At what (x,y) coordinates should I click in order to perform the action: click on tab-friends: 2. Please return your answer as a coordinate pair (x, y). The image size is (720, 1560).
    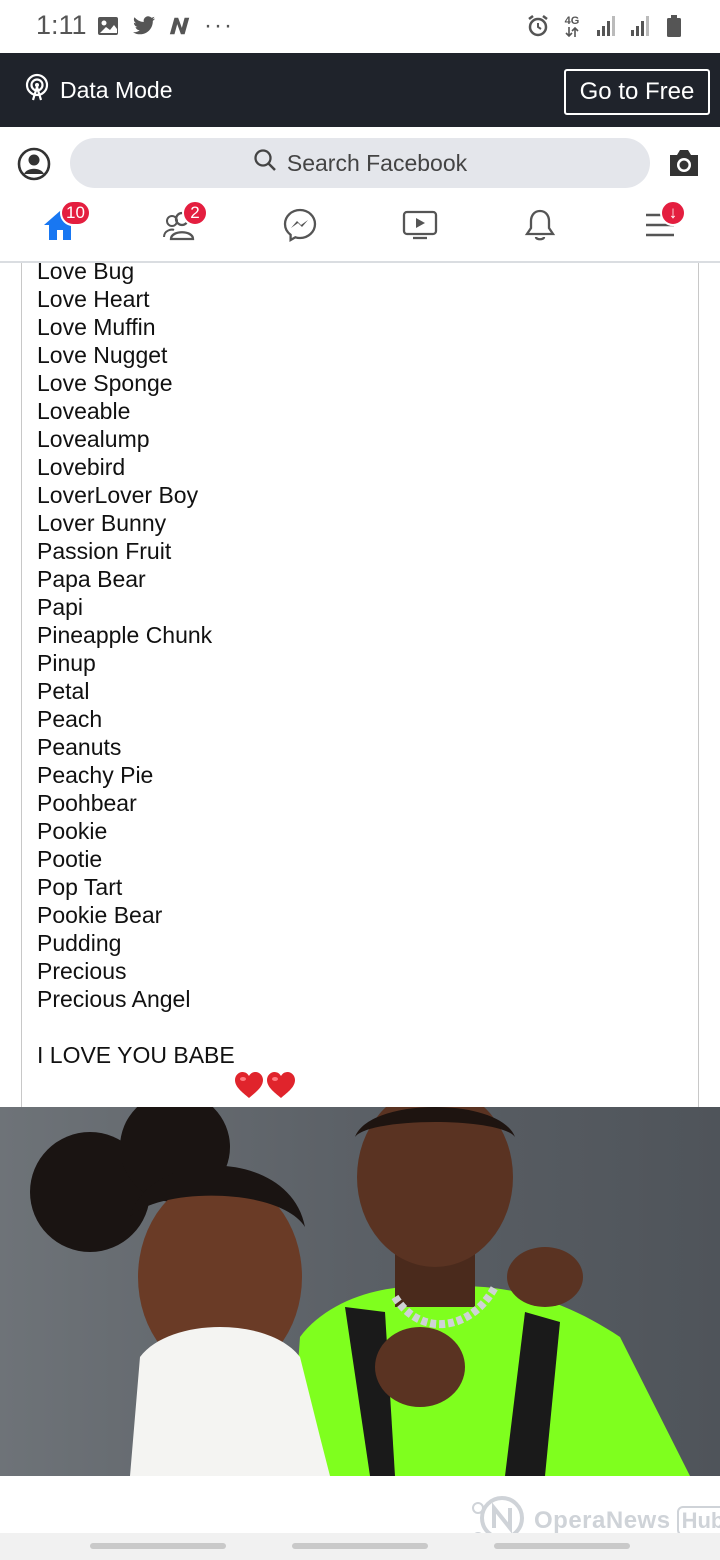
    Looking at the image, I should click on (184, 223).